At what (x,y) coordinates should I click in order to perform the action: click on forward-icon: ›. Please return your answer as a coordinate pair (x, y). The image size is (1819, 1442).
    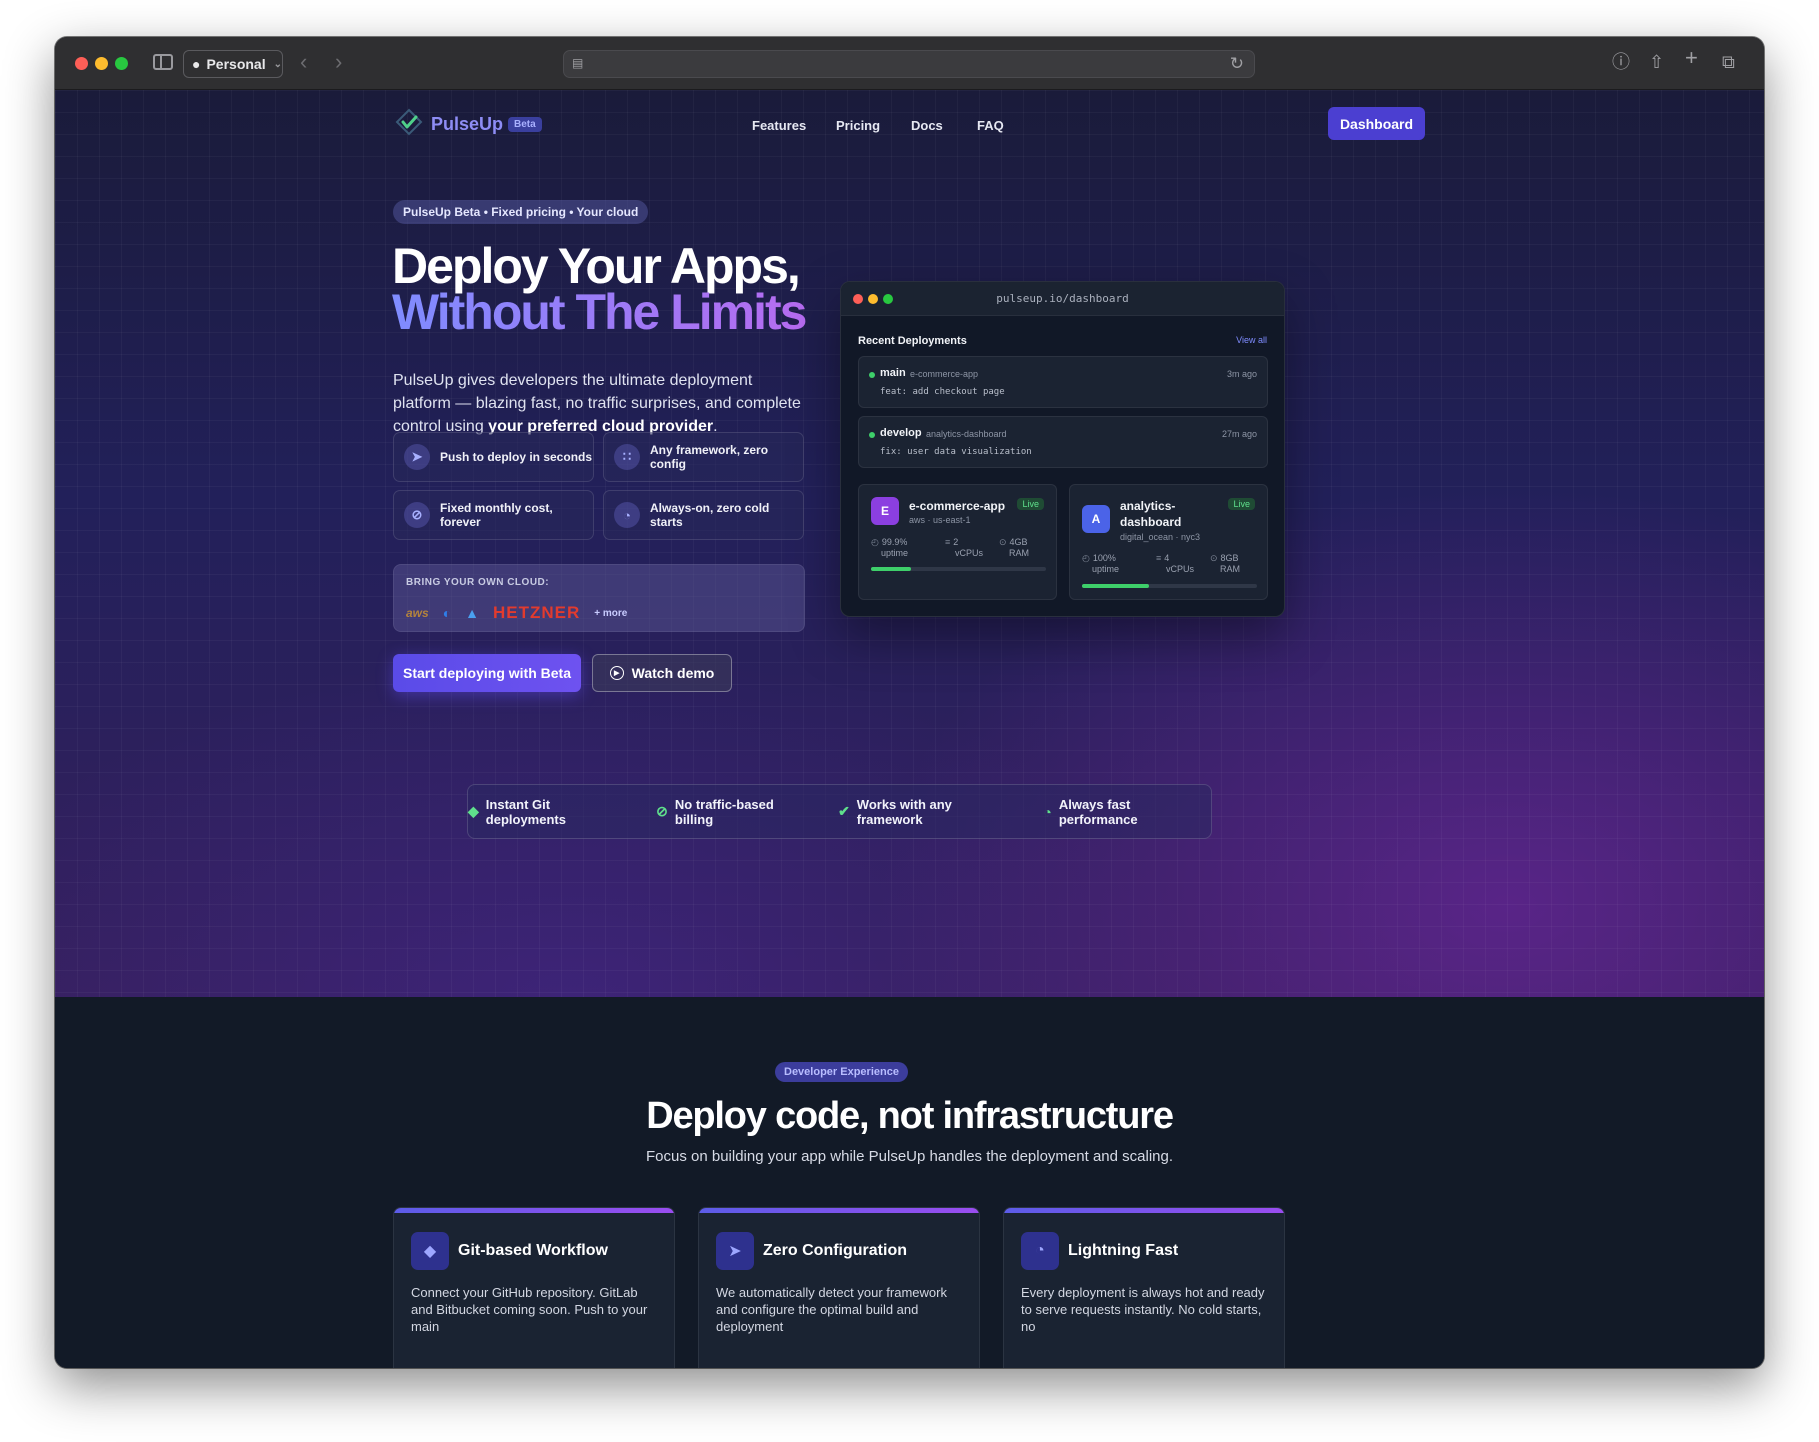
    Looking at the image, I should click on (338, 62).